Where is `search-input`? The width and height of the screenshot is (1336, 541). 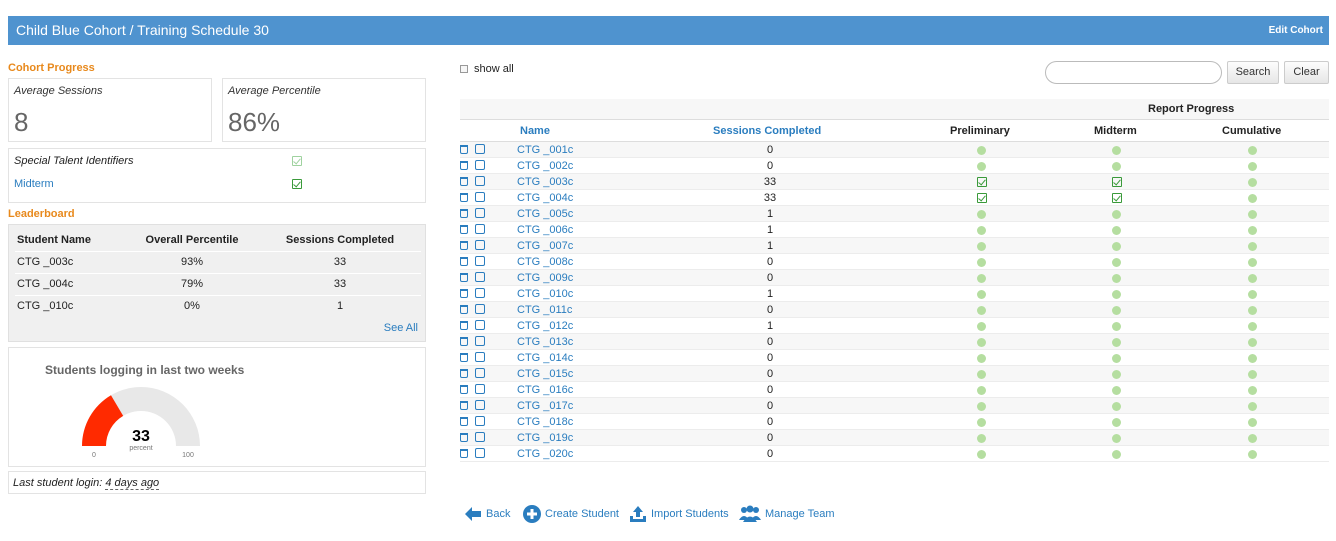 search-input is located at coordinates (1133, 72).